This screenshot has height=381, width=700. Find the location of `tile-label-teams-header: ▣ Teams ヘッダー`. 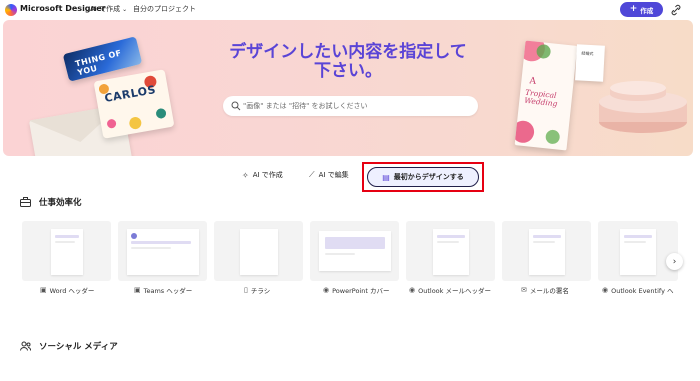

tile-label-teams-header: ▣ Teams ヘッダー is located at coordinates (163, 290).